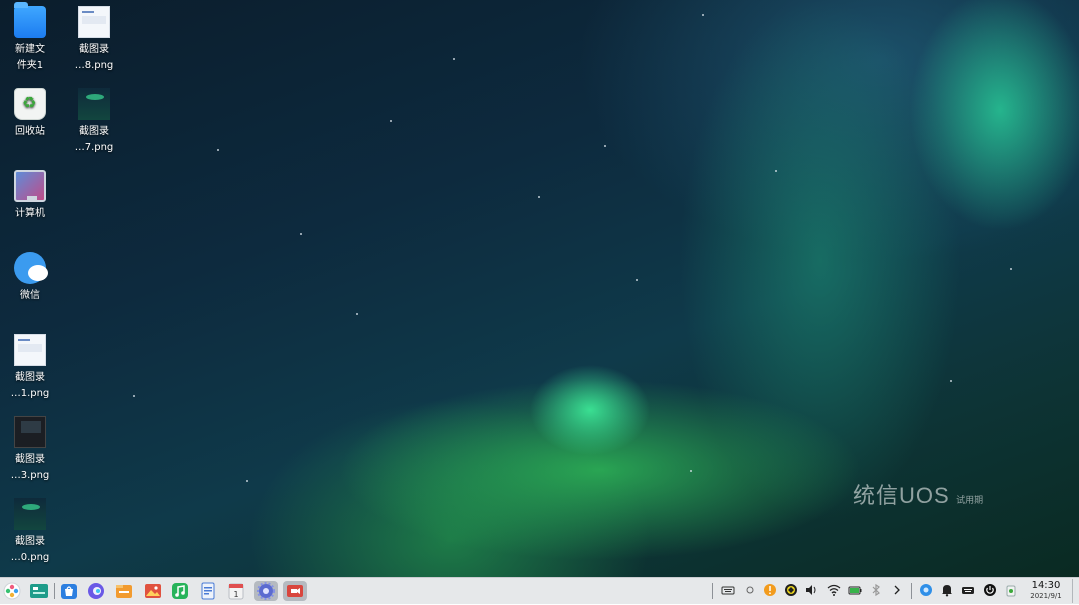 The width and height of the screenshot is (1079, 605). I want to click on multitask-view-button, so click(39, 591).